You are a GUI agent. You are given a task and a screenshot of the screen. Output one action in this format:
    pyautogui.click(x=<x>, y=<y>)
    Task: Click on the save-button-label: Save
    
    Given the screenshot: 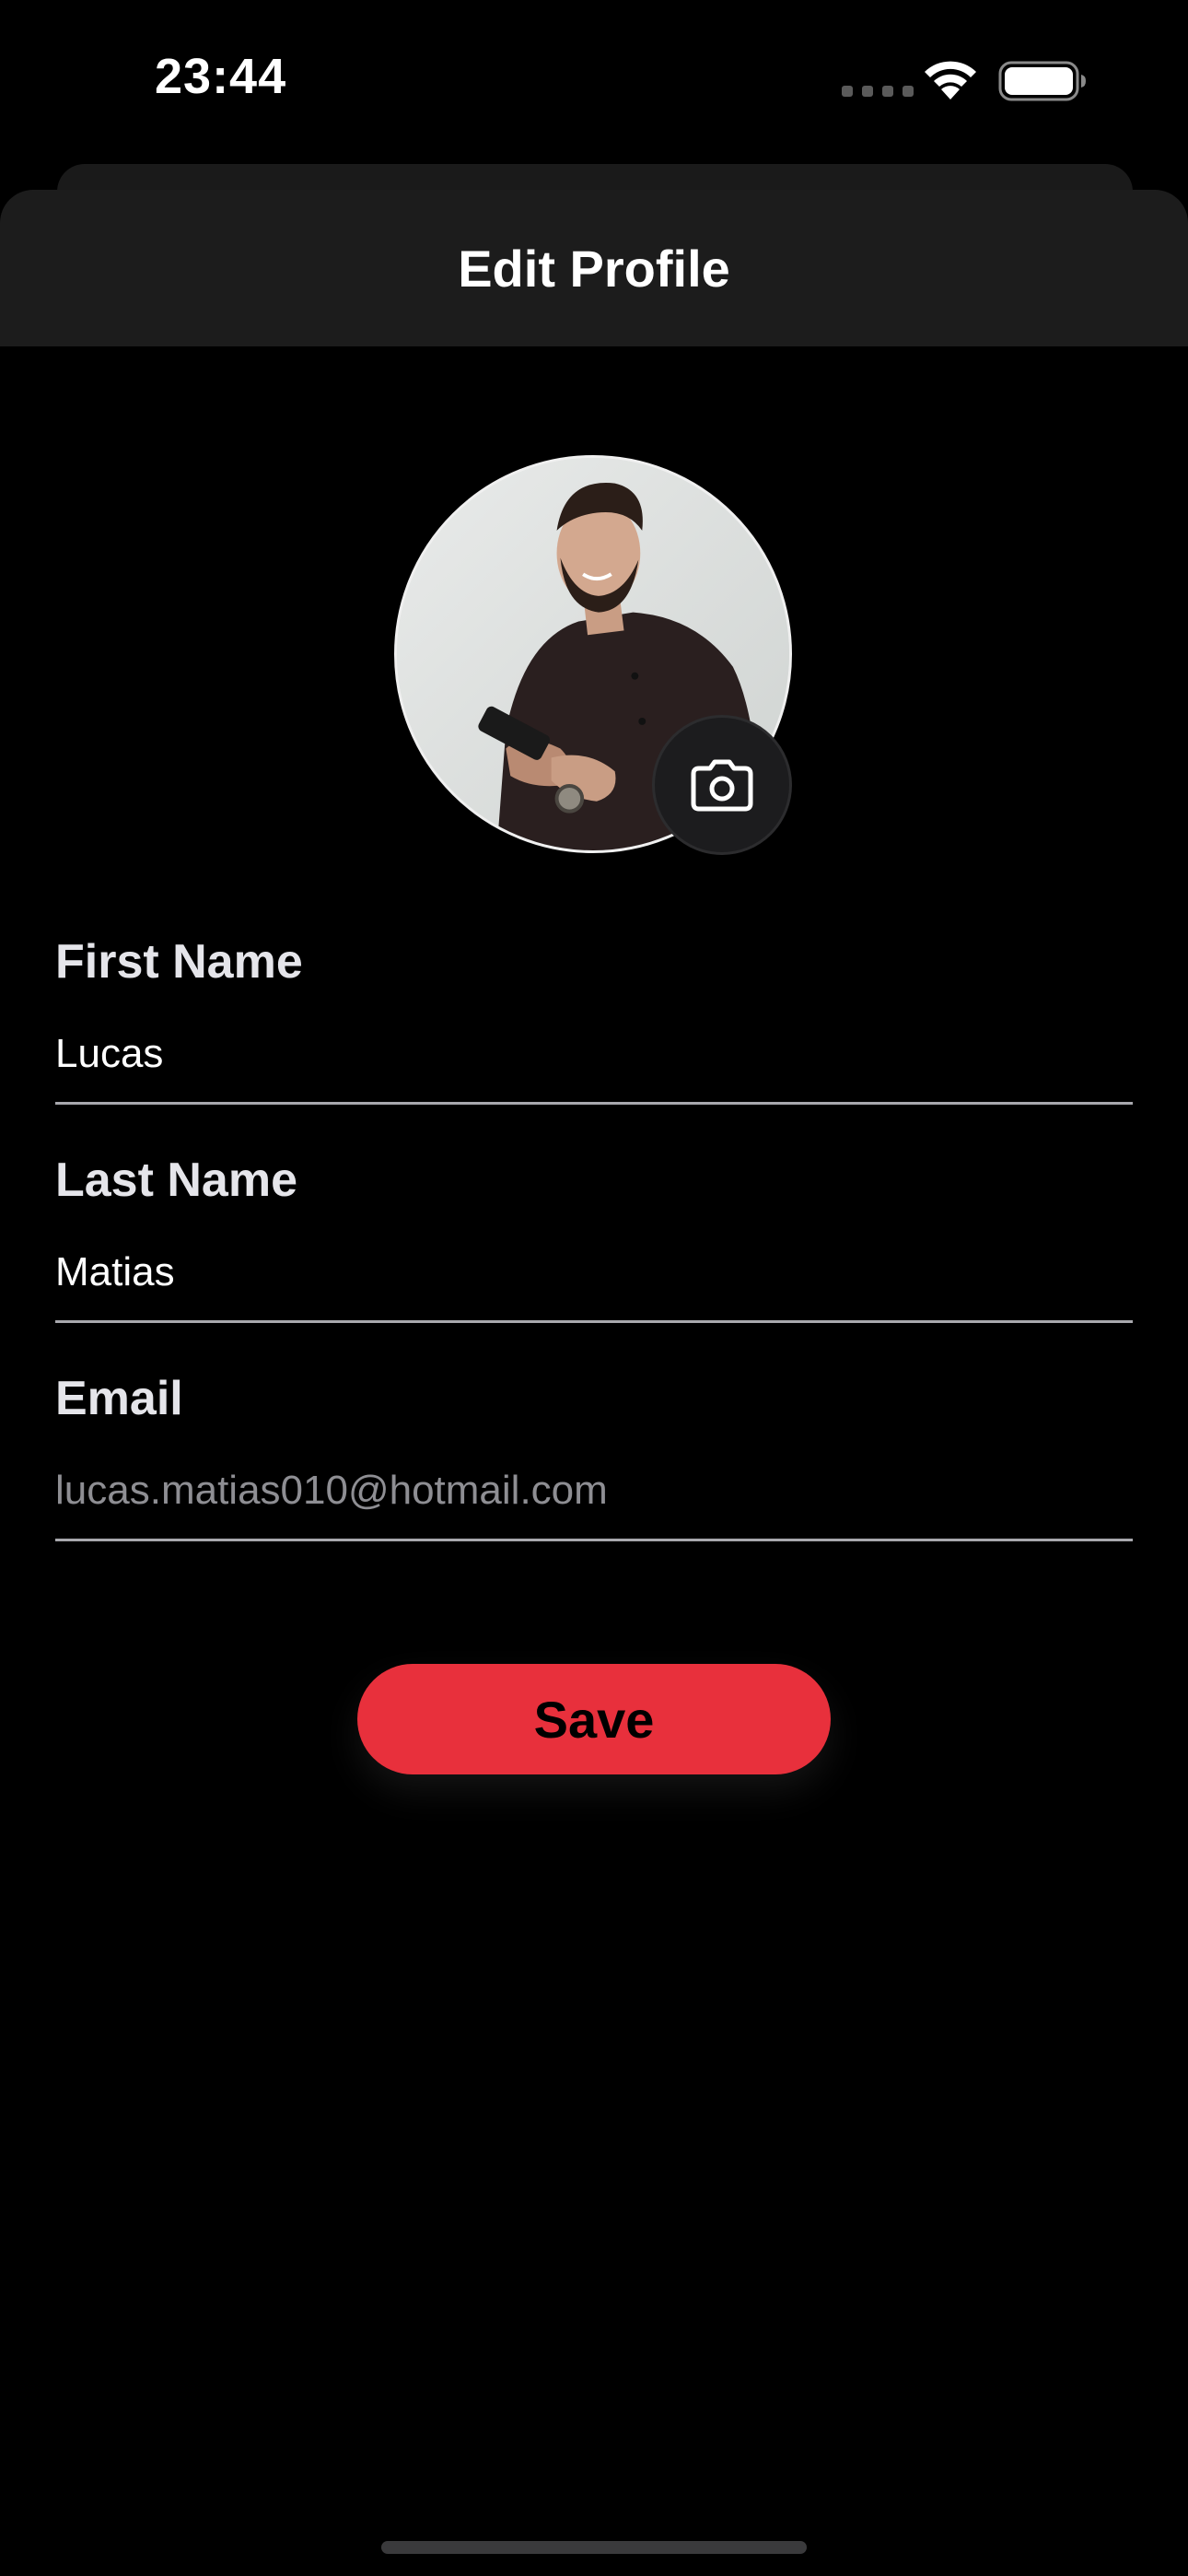 What is the action you would take?
    pyautogui.click(x=594, y=1719)
    